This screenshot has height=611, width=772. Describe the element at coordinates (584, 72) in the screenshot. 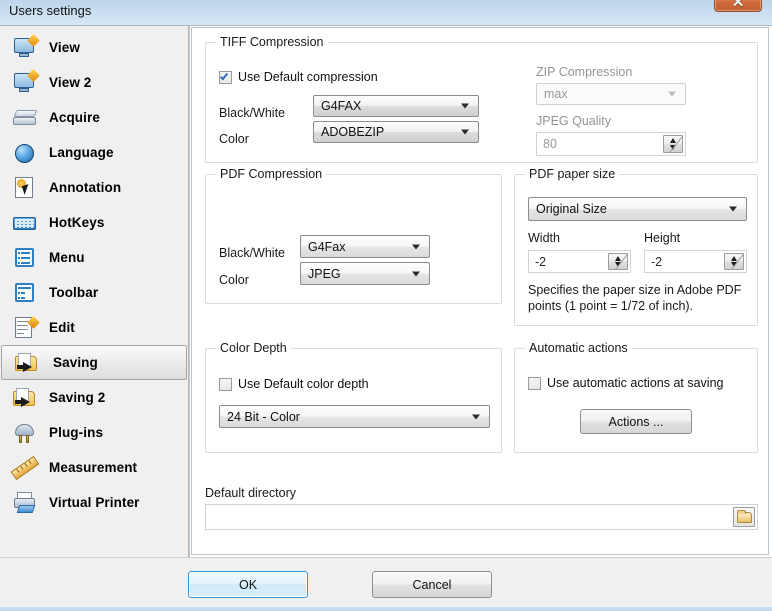

I see `zip-compression-label: ZIP Compression` at that location.